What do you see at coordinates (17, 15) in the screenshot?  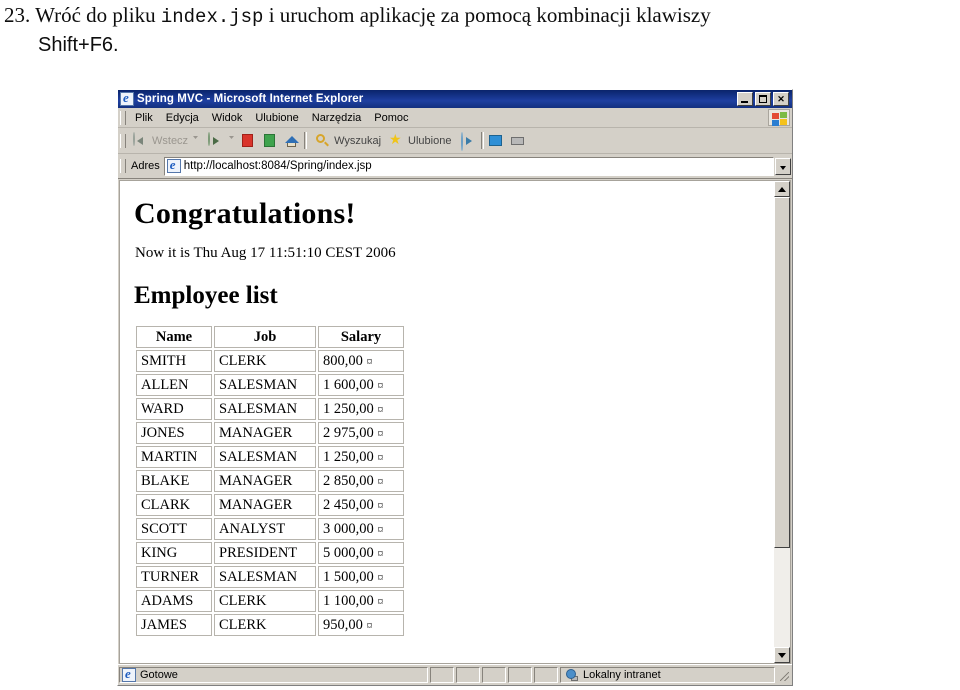 I see `instruction-number: 23.` at bounding box center [17, 15].